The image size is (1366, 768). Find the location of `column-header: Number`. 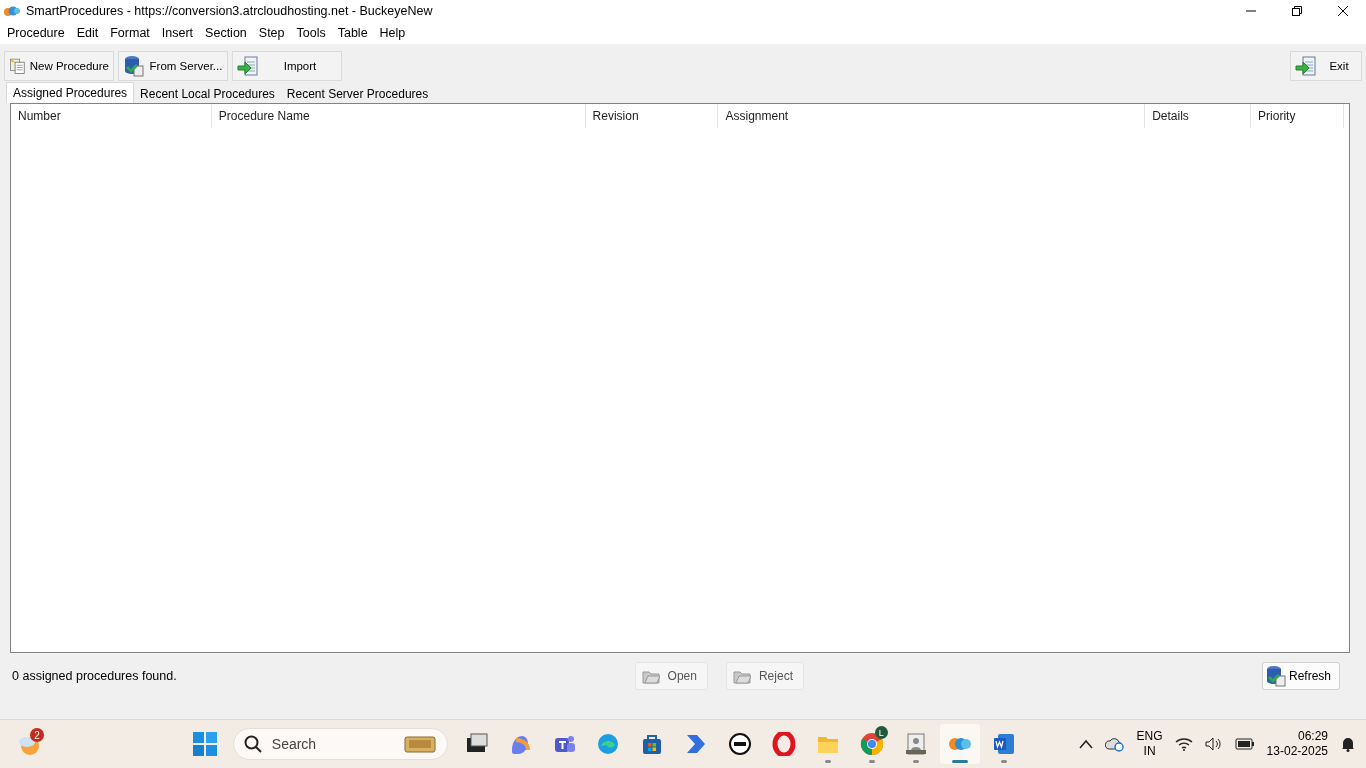

column-header: Number is located at coordinates (111, 116).